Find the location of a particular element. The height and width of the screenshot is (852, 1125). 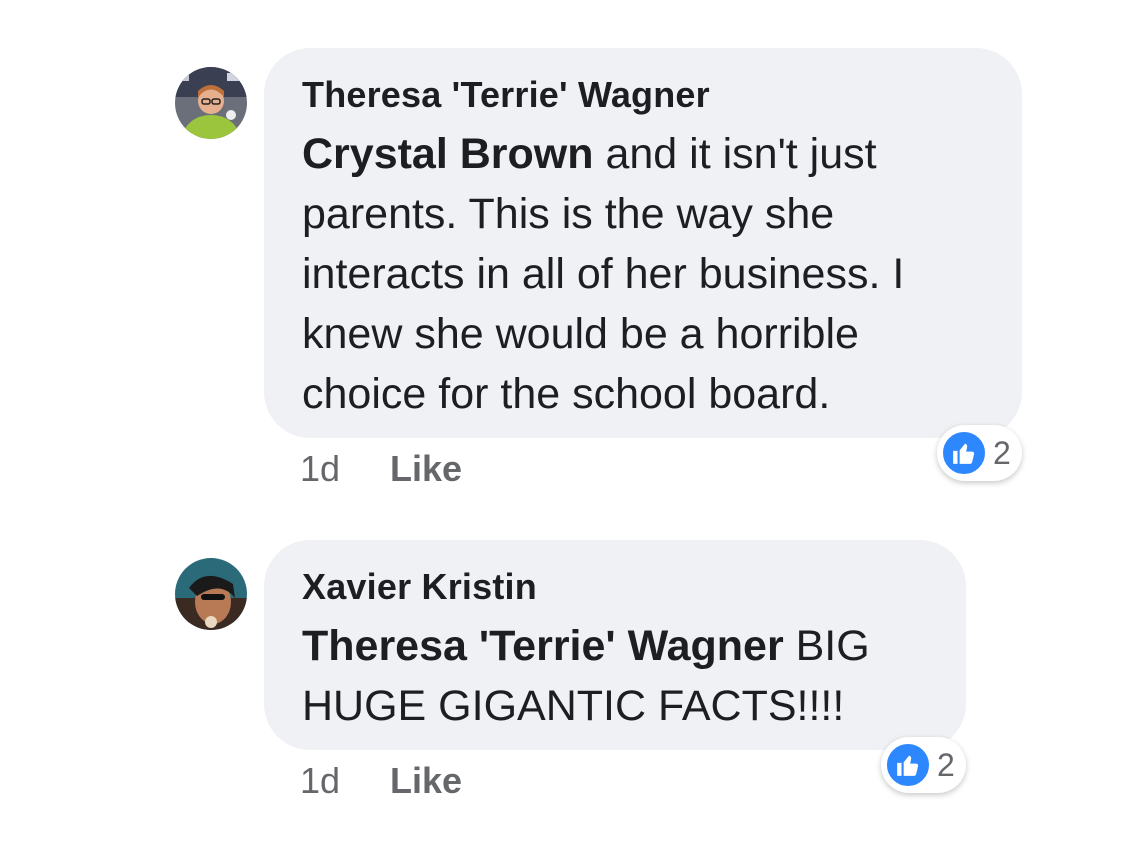

mention-link: Theresa 'Terrie' Wagner is located at coordinates (543, 646).